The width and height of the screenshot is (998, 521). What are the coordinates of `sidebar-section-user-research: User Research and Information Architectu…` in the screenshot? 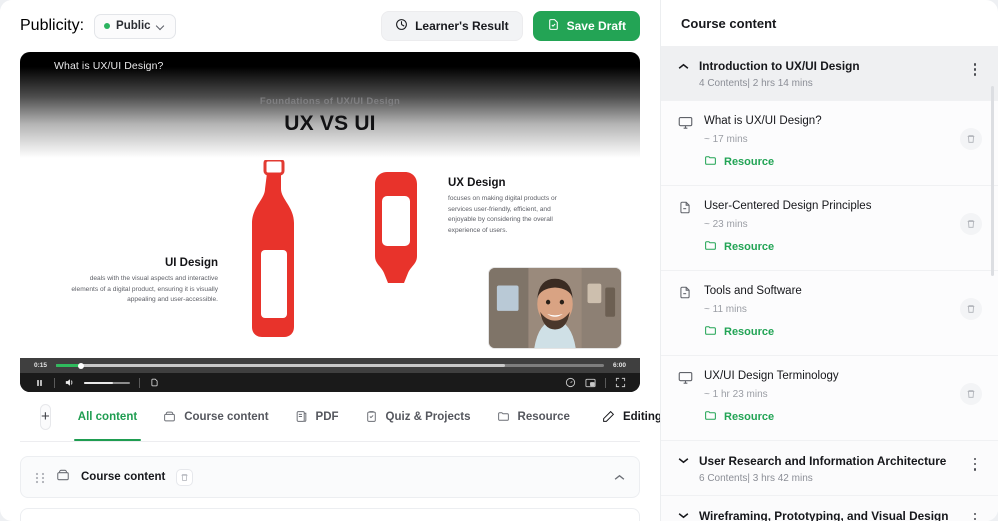 It's located at (829, 468).